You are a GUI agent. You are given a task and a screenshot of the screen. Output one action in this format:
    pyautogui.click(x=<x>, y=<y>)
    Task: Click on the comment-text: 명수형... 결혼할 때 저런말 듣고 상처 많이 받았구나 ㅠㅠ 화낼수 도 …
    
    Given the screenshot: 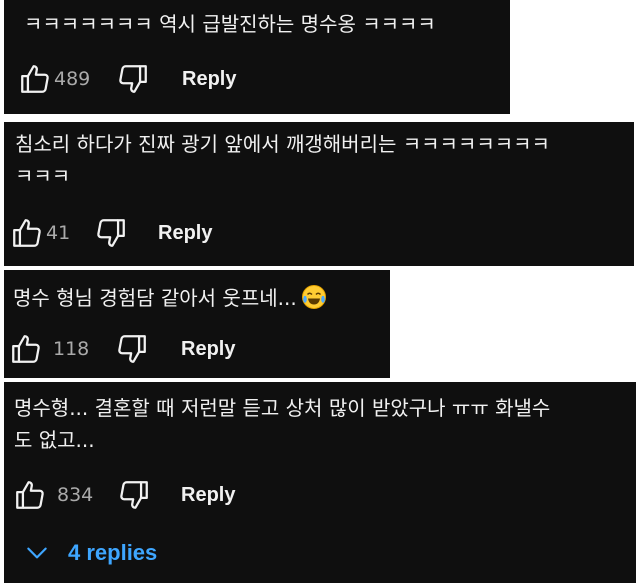 What is the action you would take?
    pyautogui.click(x=282, y=424)
    